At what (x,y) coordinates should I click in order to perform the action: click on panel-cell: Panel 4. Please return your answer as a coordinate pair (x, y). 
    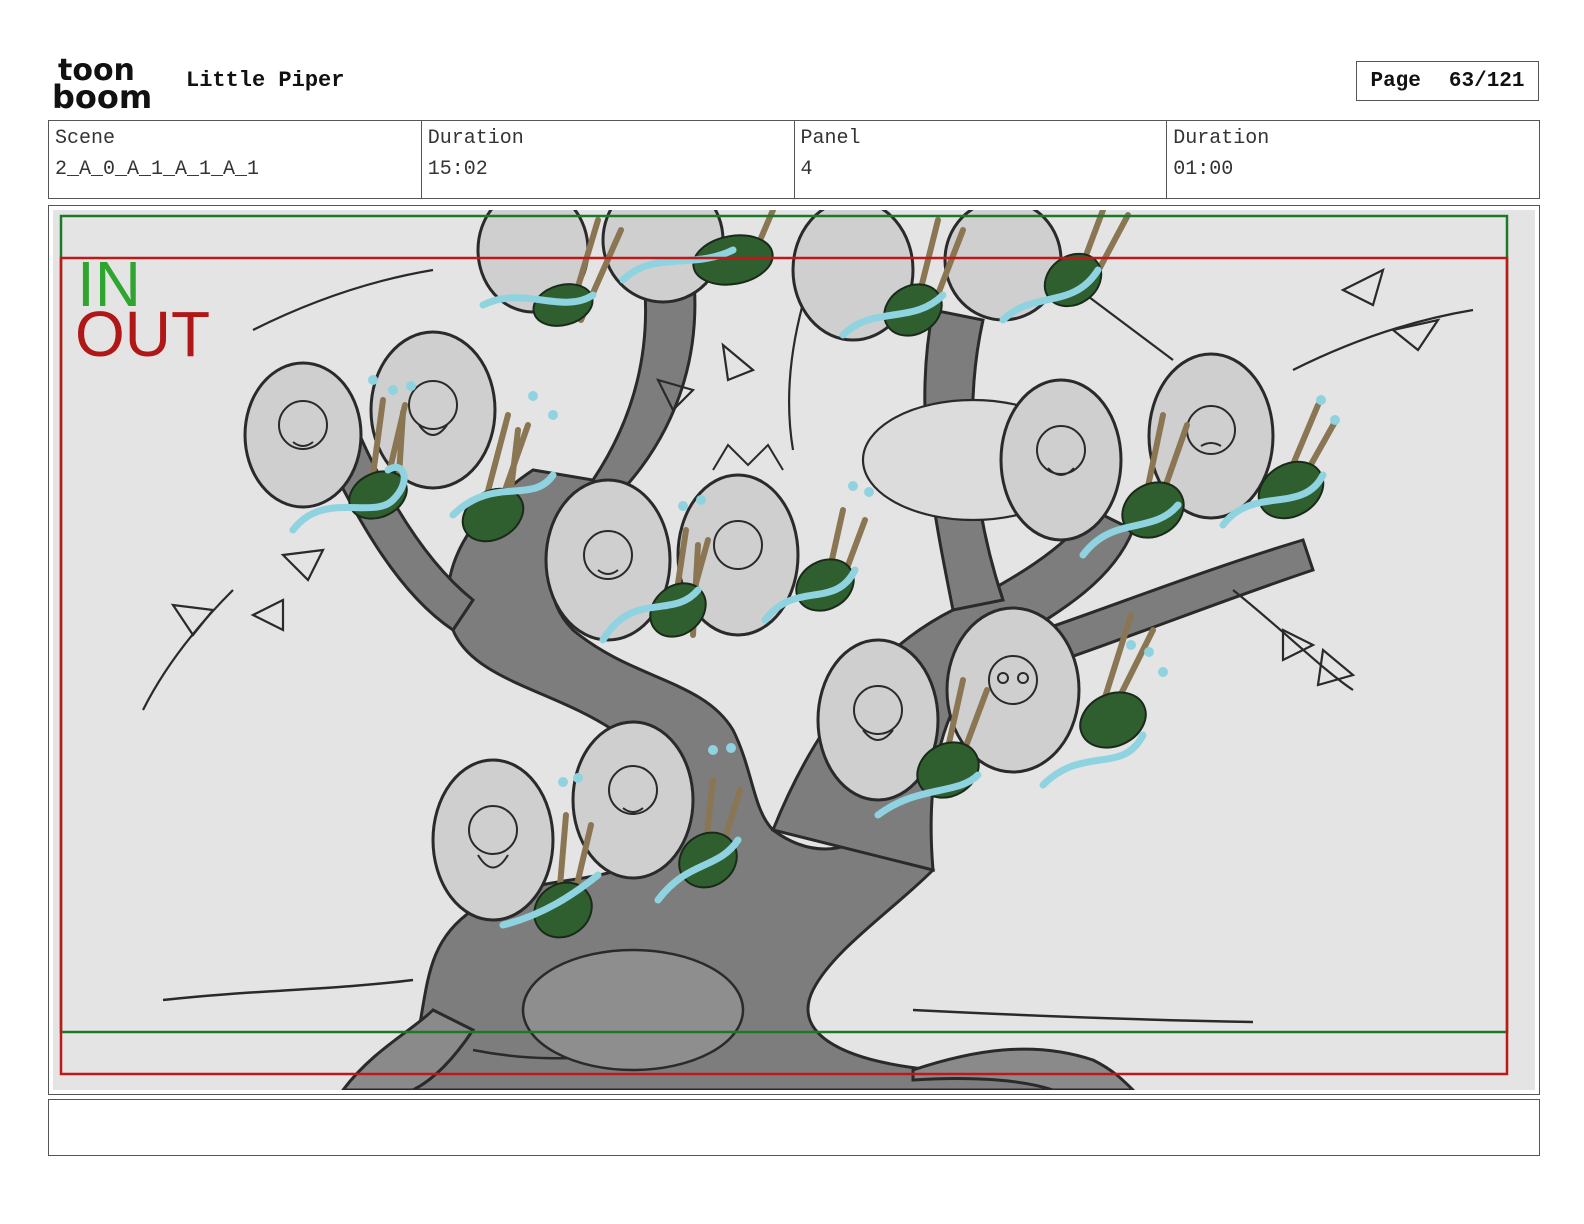
    Looking at the image, I should click on (981, 159).